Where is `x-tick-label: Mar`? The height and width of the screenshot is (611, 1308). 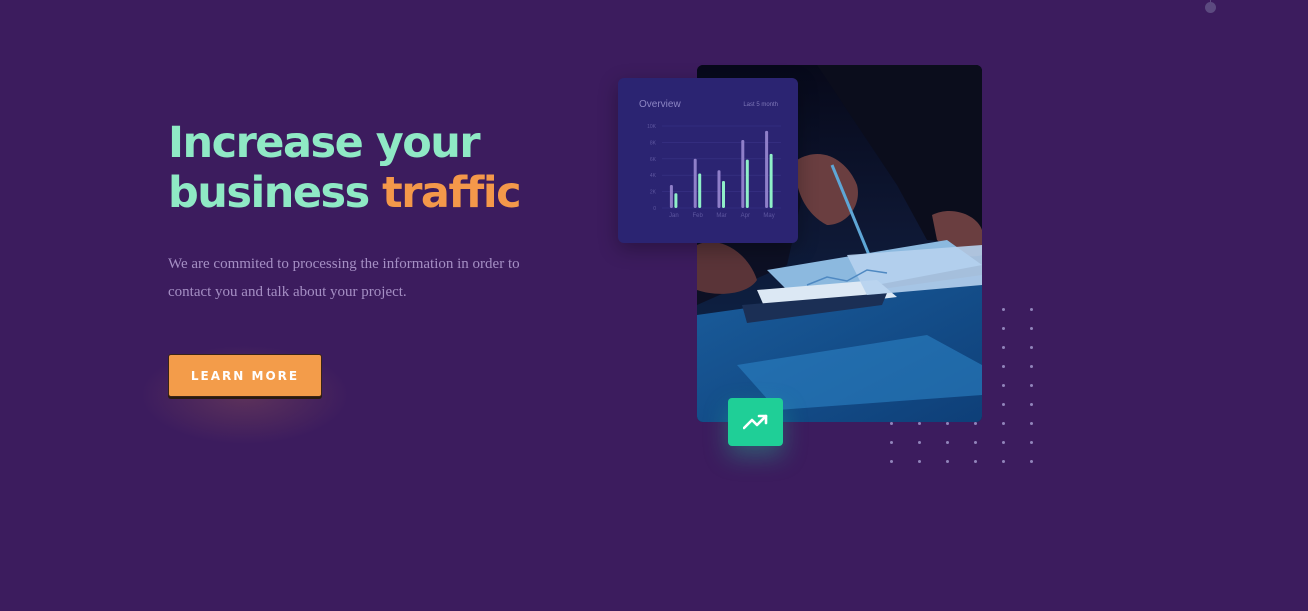 x-tick-label: Mar is located at coordinates (721, 216).